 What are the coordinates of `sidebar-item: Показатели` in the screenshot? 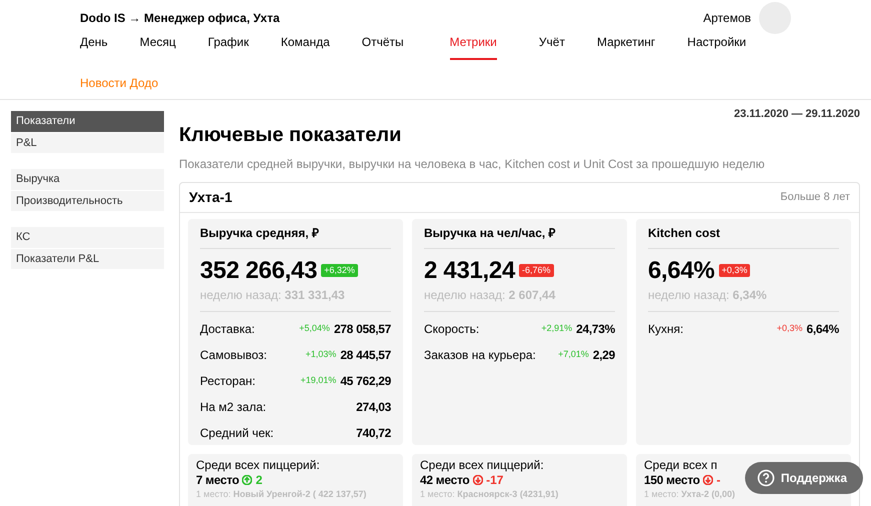 It's located at (87, 121).